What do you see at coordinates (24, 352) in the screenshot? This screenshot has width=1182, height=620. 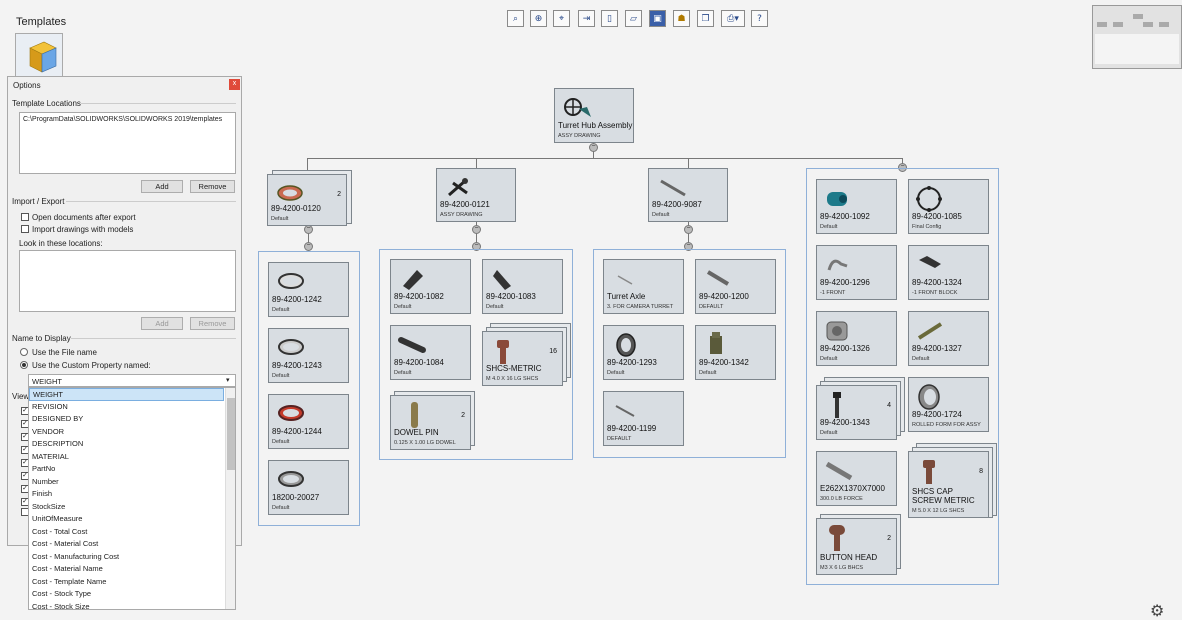 I see `use-file-name-radio` at bounding box center [24, 352].